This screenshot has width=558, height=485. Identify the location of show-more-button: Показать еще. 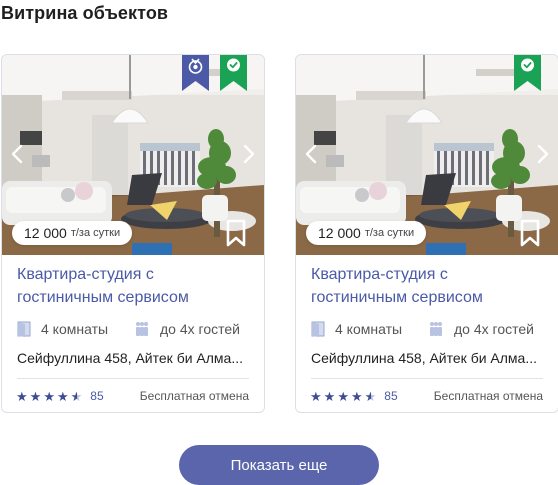
(279, 465).